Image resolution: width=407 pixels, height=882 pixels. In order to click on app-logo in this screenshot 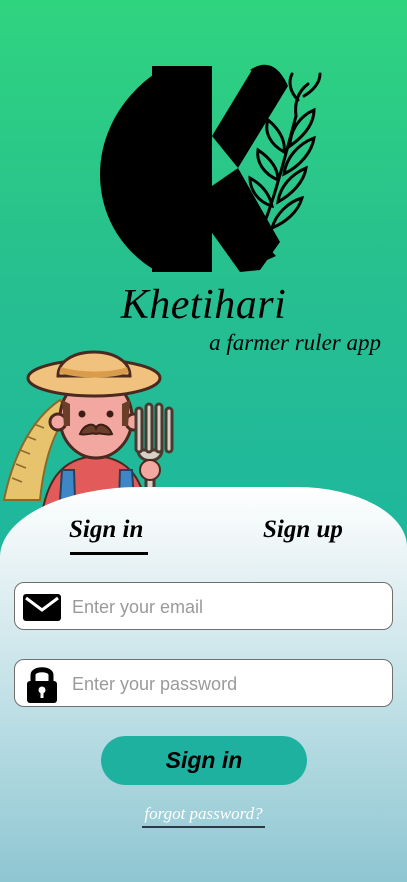, I will do `click(216, 167)`.